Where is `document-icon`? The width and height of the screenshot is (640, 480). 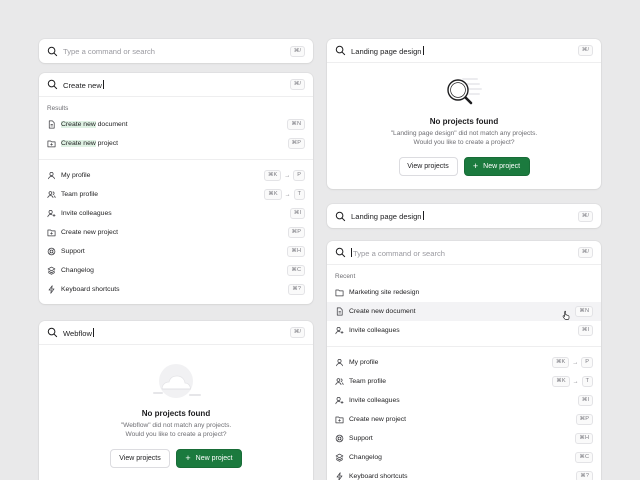 document-icon is located at coordinates (51, 124).